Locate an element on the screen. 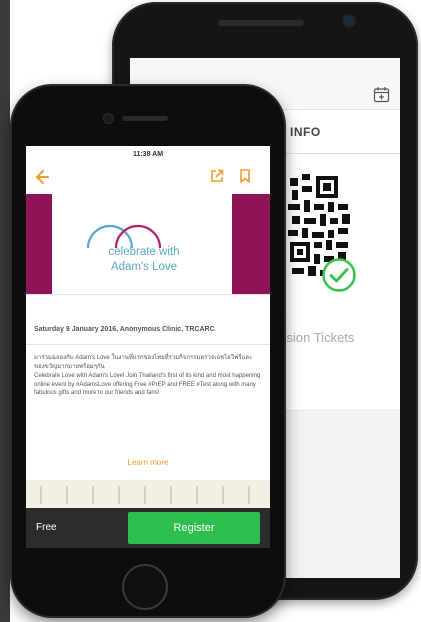  registration-bar: Free Register is located at coordinates (148, 528).